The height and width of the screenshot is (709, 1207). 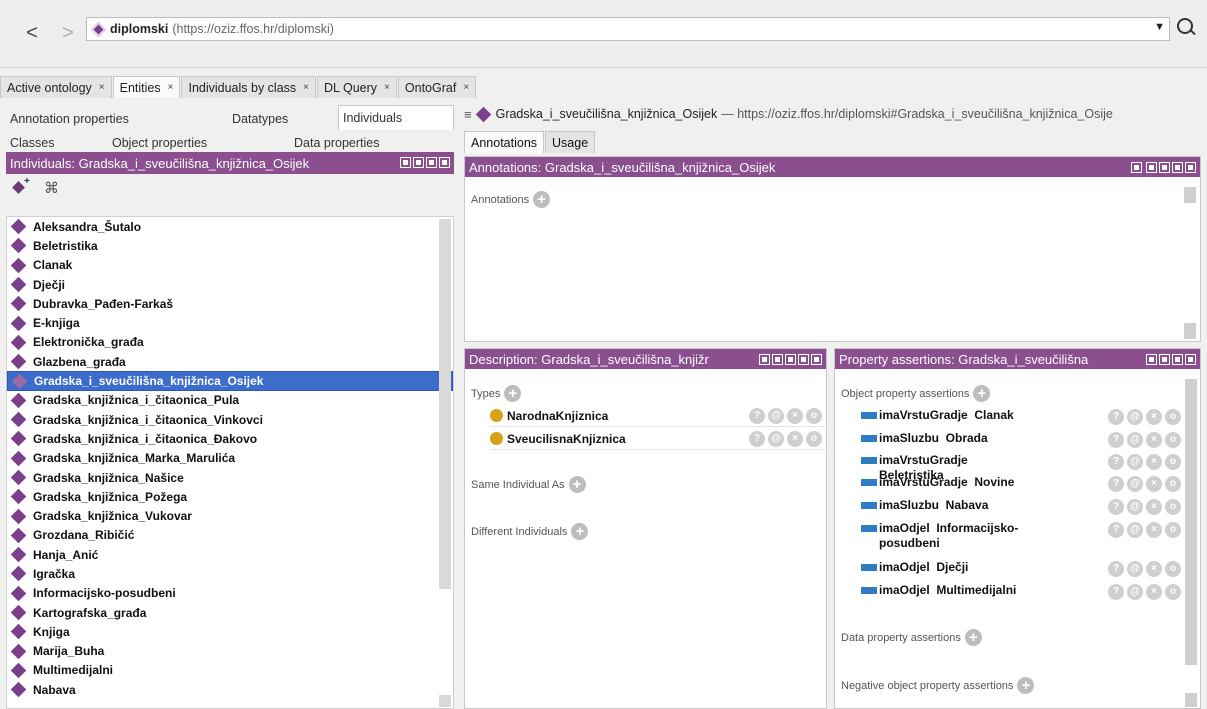 What do you see at coordinates (230, 342) in the screenshot?
I see `list-item: Elektronička_građa` at bounding box center [230, 342].